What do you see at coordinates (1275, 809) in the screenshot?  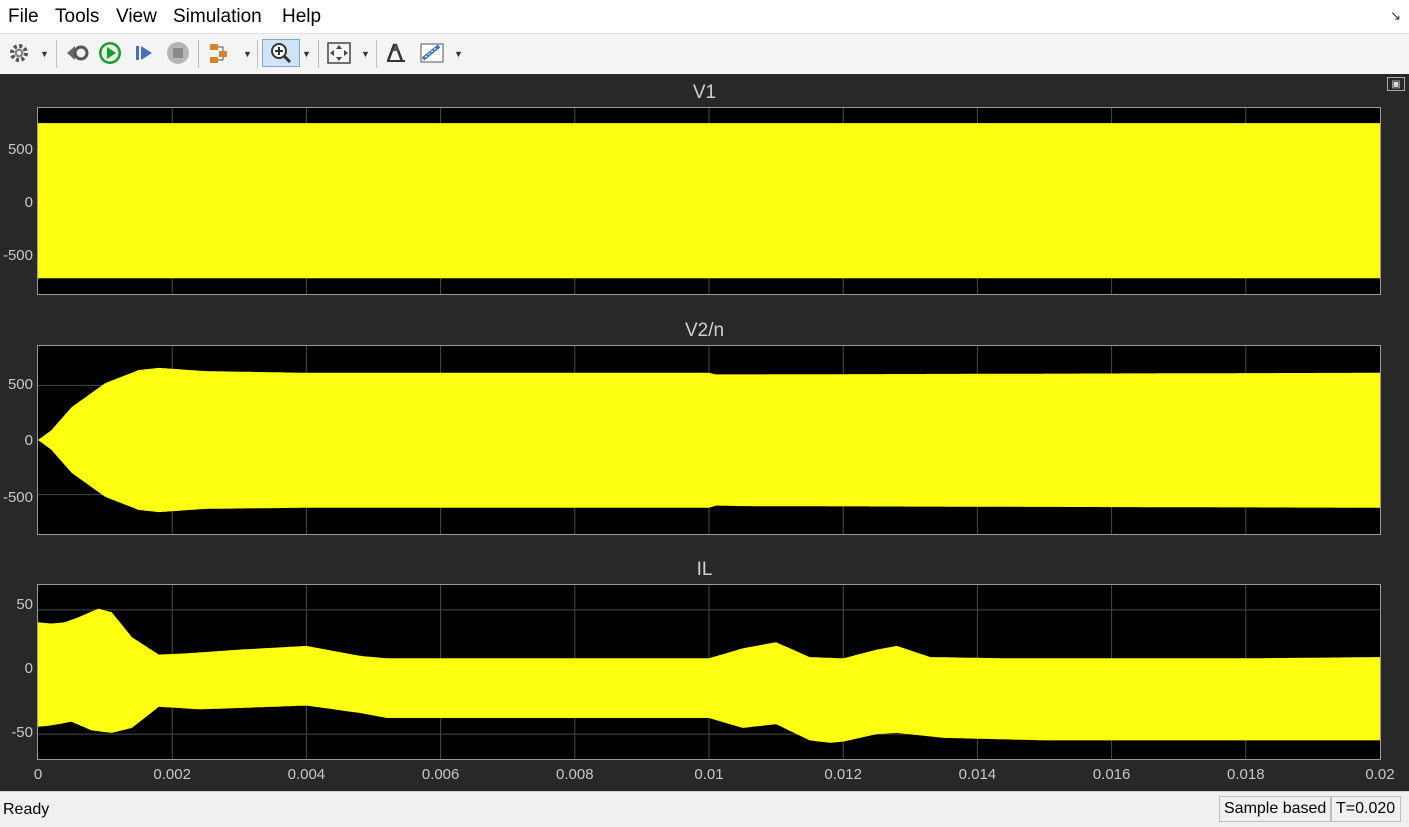 I see `sample-based-indicator: Sample based` at bounding box center [1275, 809].